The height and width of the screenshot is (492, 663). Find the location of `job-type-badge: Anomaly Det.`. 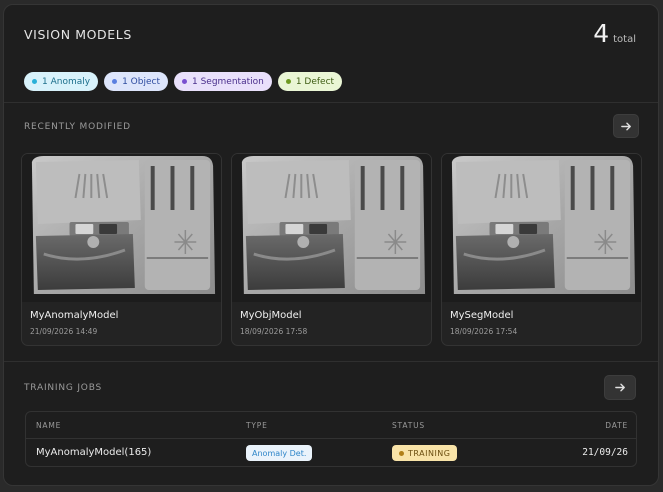

job-type-badge: Anomaly Det. is located at coordinates (279, 453).